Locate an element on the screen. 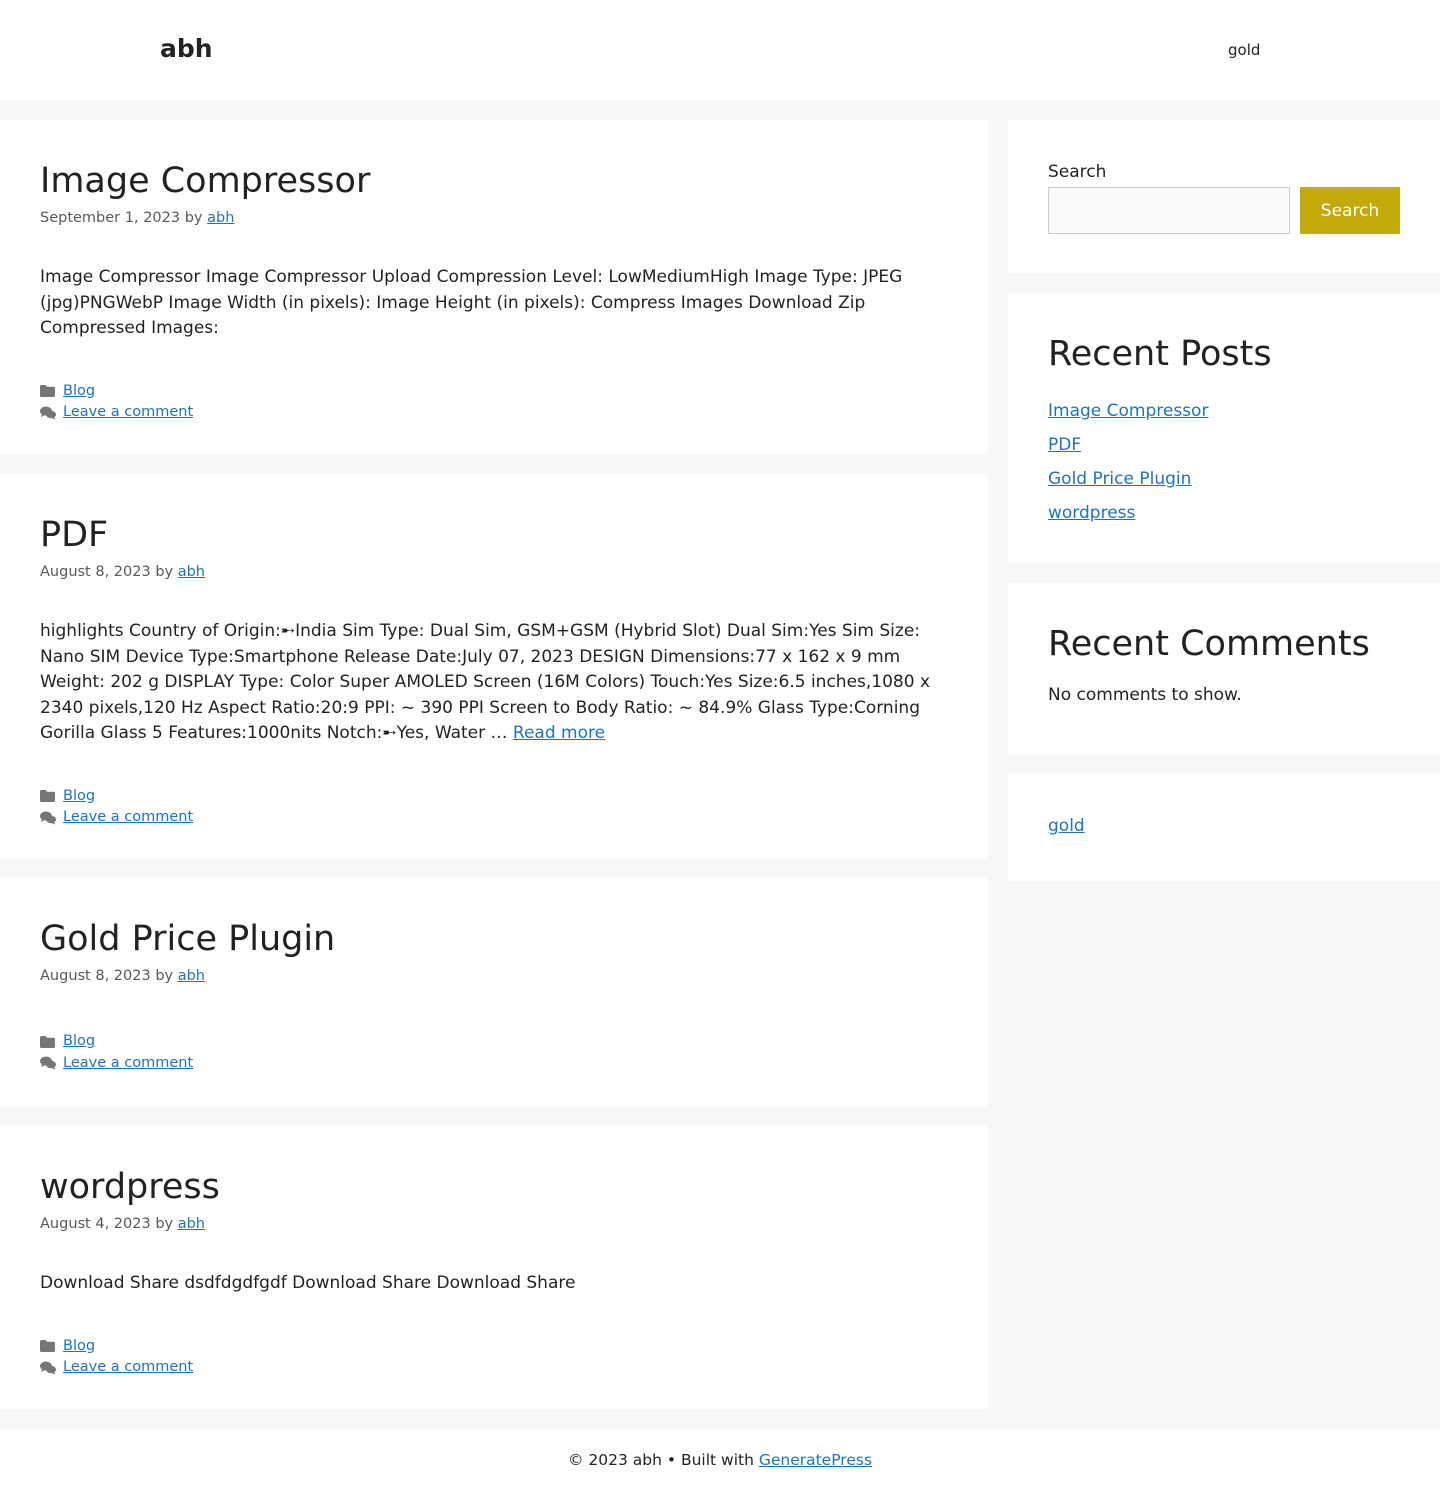  post-meta: September 1, 2023 by abh is located at coordinates (494, 218).